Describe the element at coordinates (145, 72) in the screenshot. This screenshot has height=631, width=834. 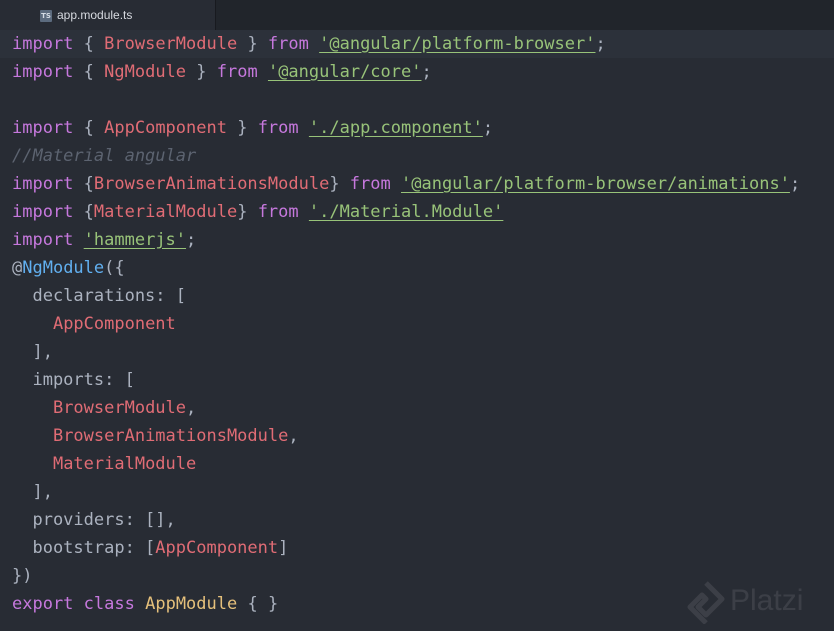
I see `identifier-token: NgModule` at that location.